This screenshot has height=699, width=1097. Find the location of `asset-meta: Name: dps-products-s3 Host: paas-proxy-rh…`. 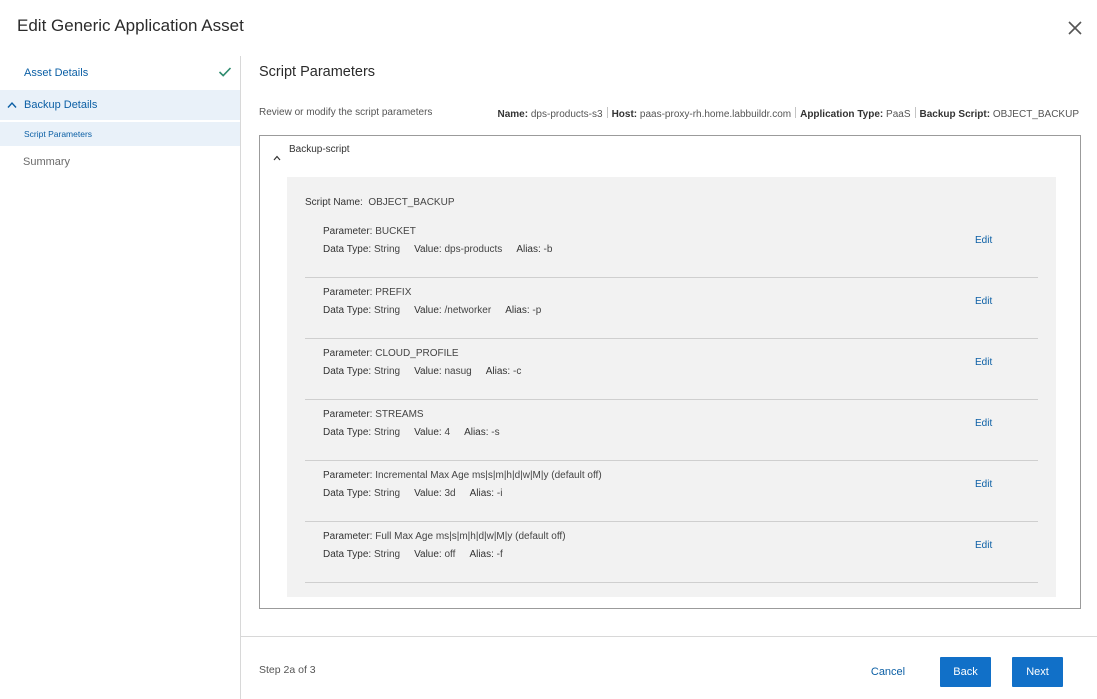

asset-meta: Name: dps-products-s3 Host: paas-proxy-rh… is located at coordinates (788, 113).